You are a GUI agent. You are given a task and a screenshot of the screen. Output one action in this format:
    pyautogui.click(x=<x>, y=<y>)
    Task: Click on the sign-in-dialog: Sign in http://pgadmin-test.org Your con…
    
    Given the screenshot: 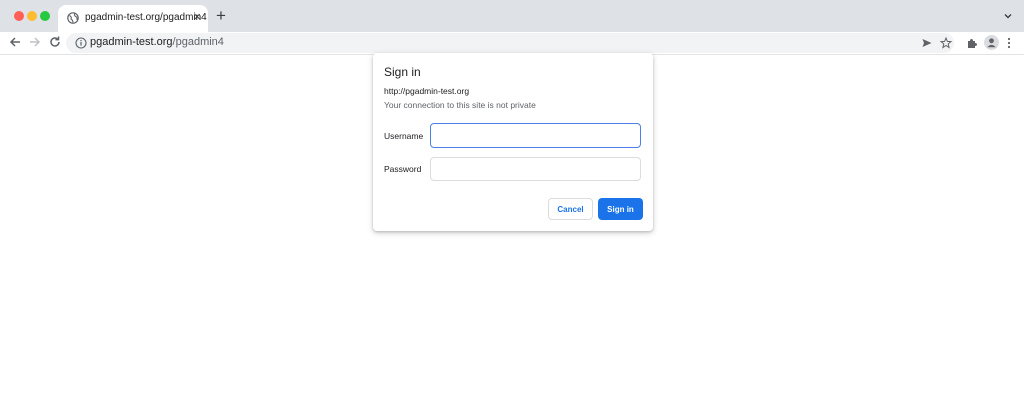 What is the action you would take?
    pyautogui.click(x=513, y=142)
    